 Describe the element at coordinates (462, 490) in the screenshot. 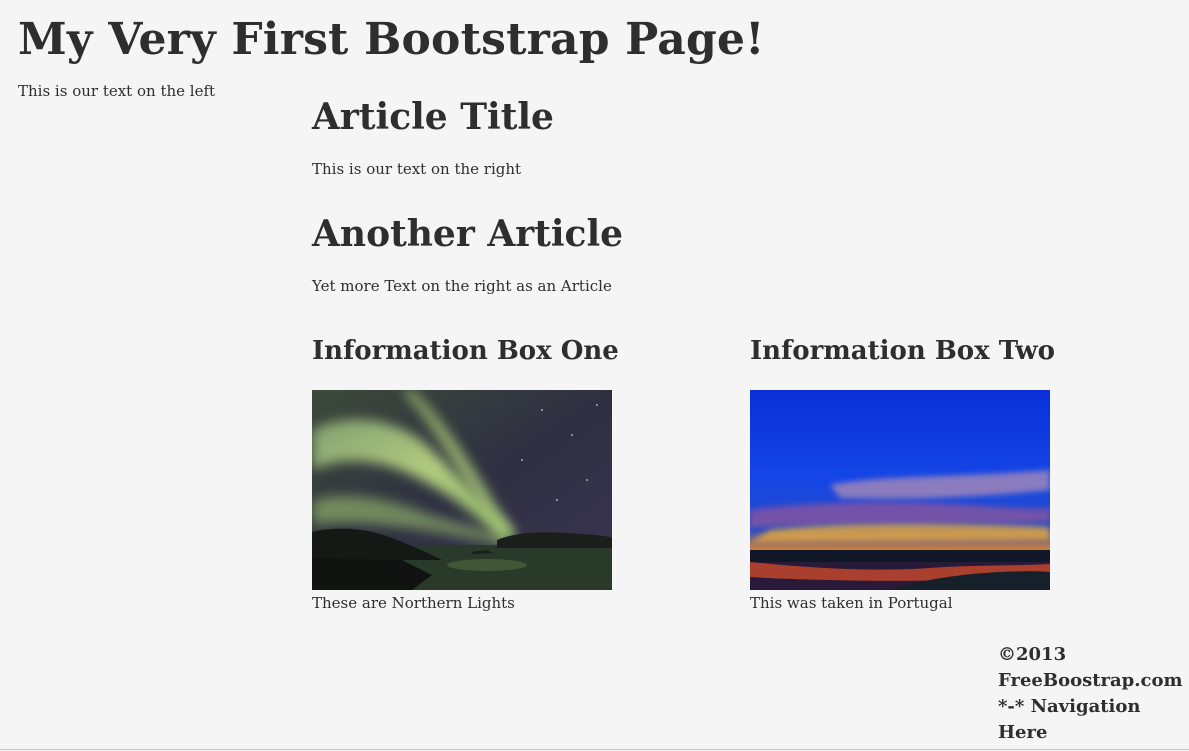

I see `northern-lights-image` at that location.